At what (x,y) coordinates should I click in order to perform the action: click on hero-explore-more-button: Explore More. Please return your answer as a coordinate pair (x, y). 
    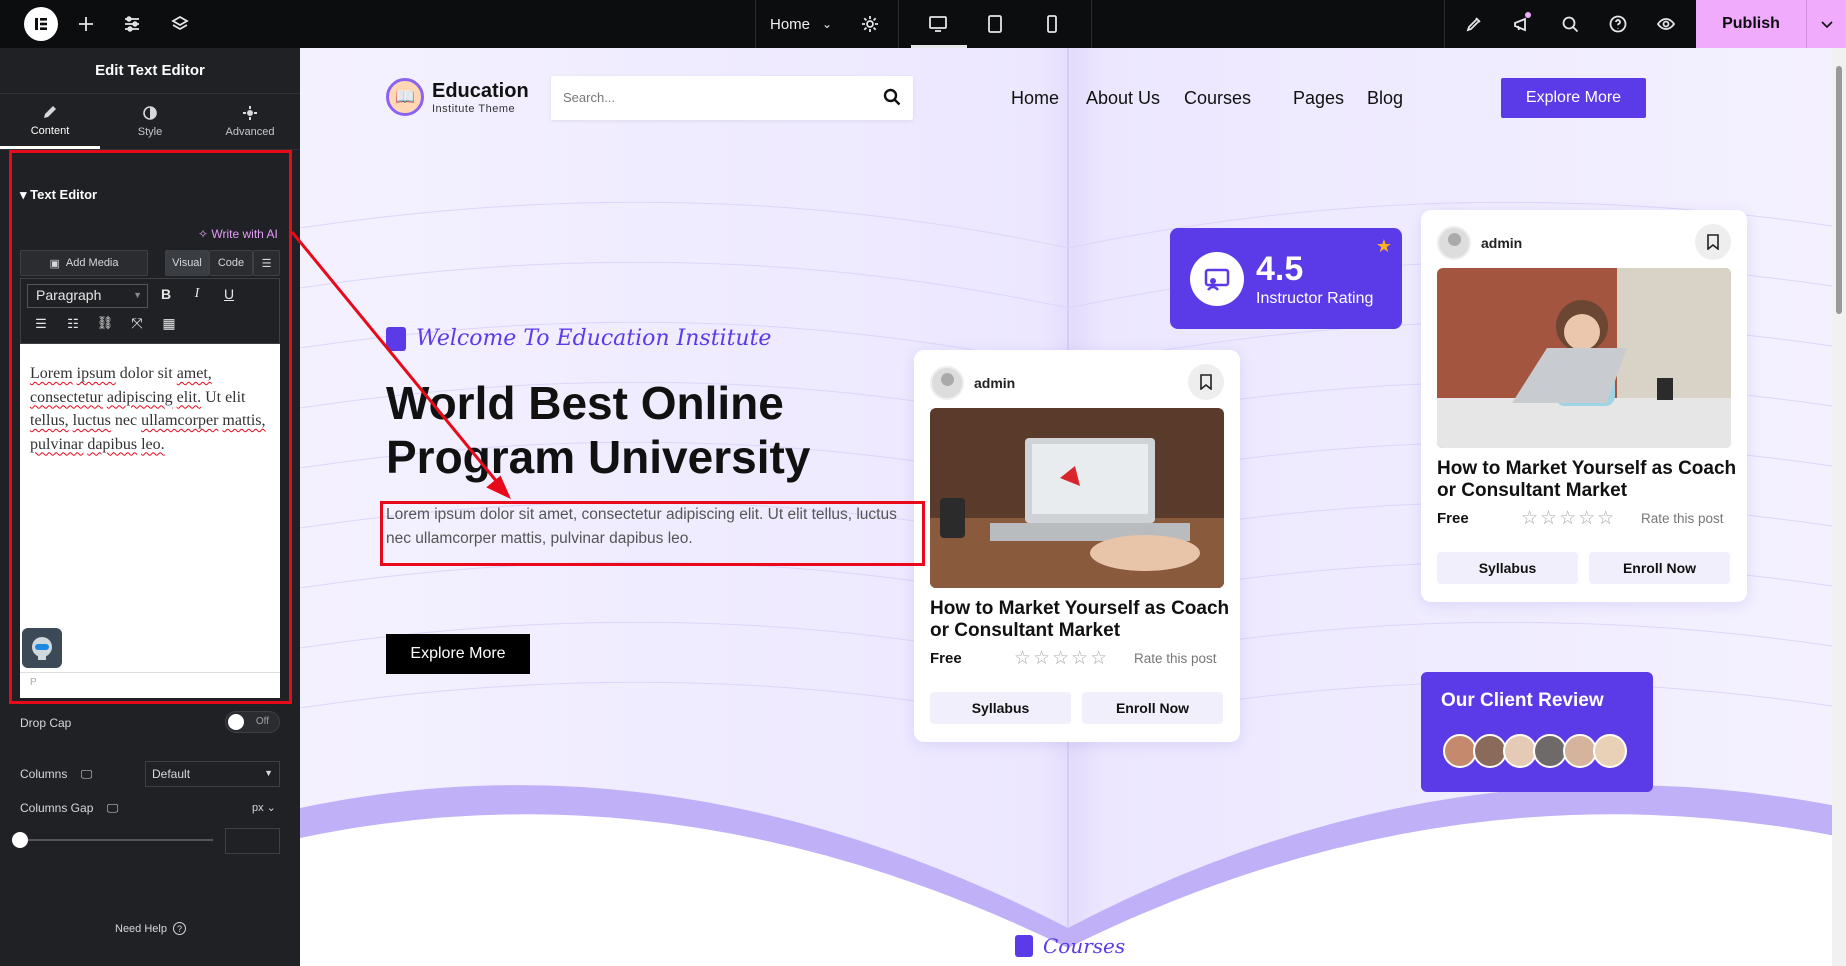
    Looking at the image, I should click on (458, 654).